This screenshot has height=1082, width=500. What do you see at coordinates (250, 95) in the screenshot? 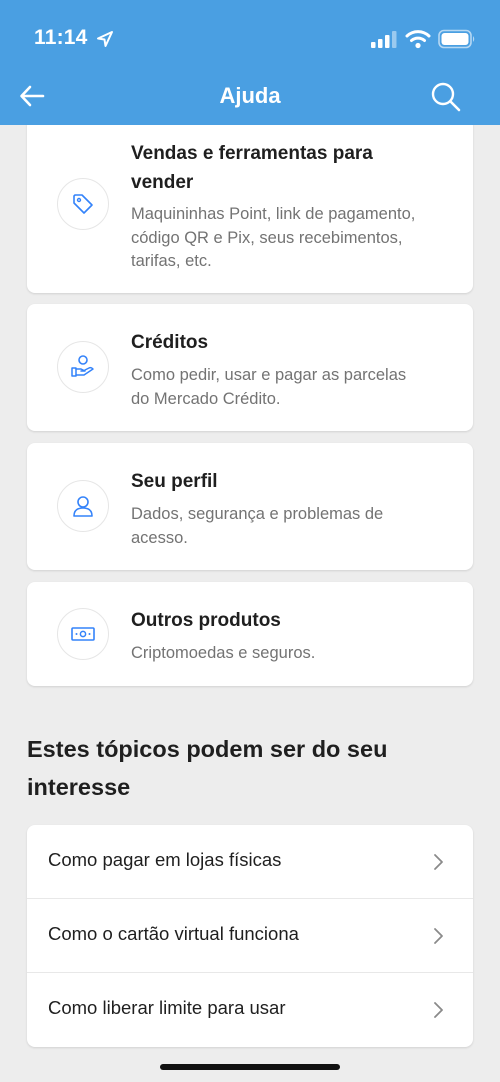
I see `page-title: Ajuda` at bounding box center [250, 95].